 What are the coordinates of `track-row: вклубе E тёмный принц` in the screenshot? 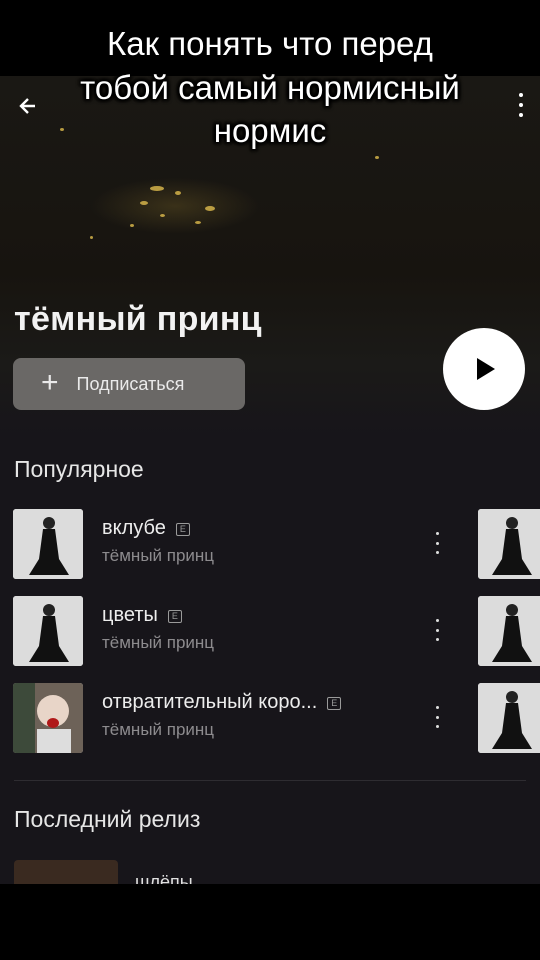 It's located at (270, 545).